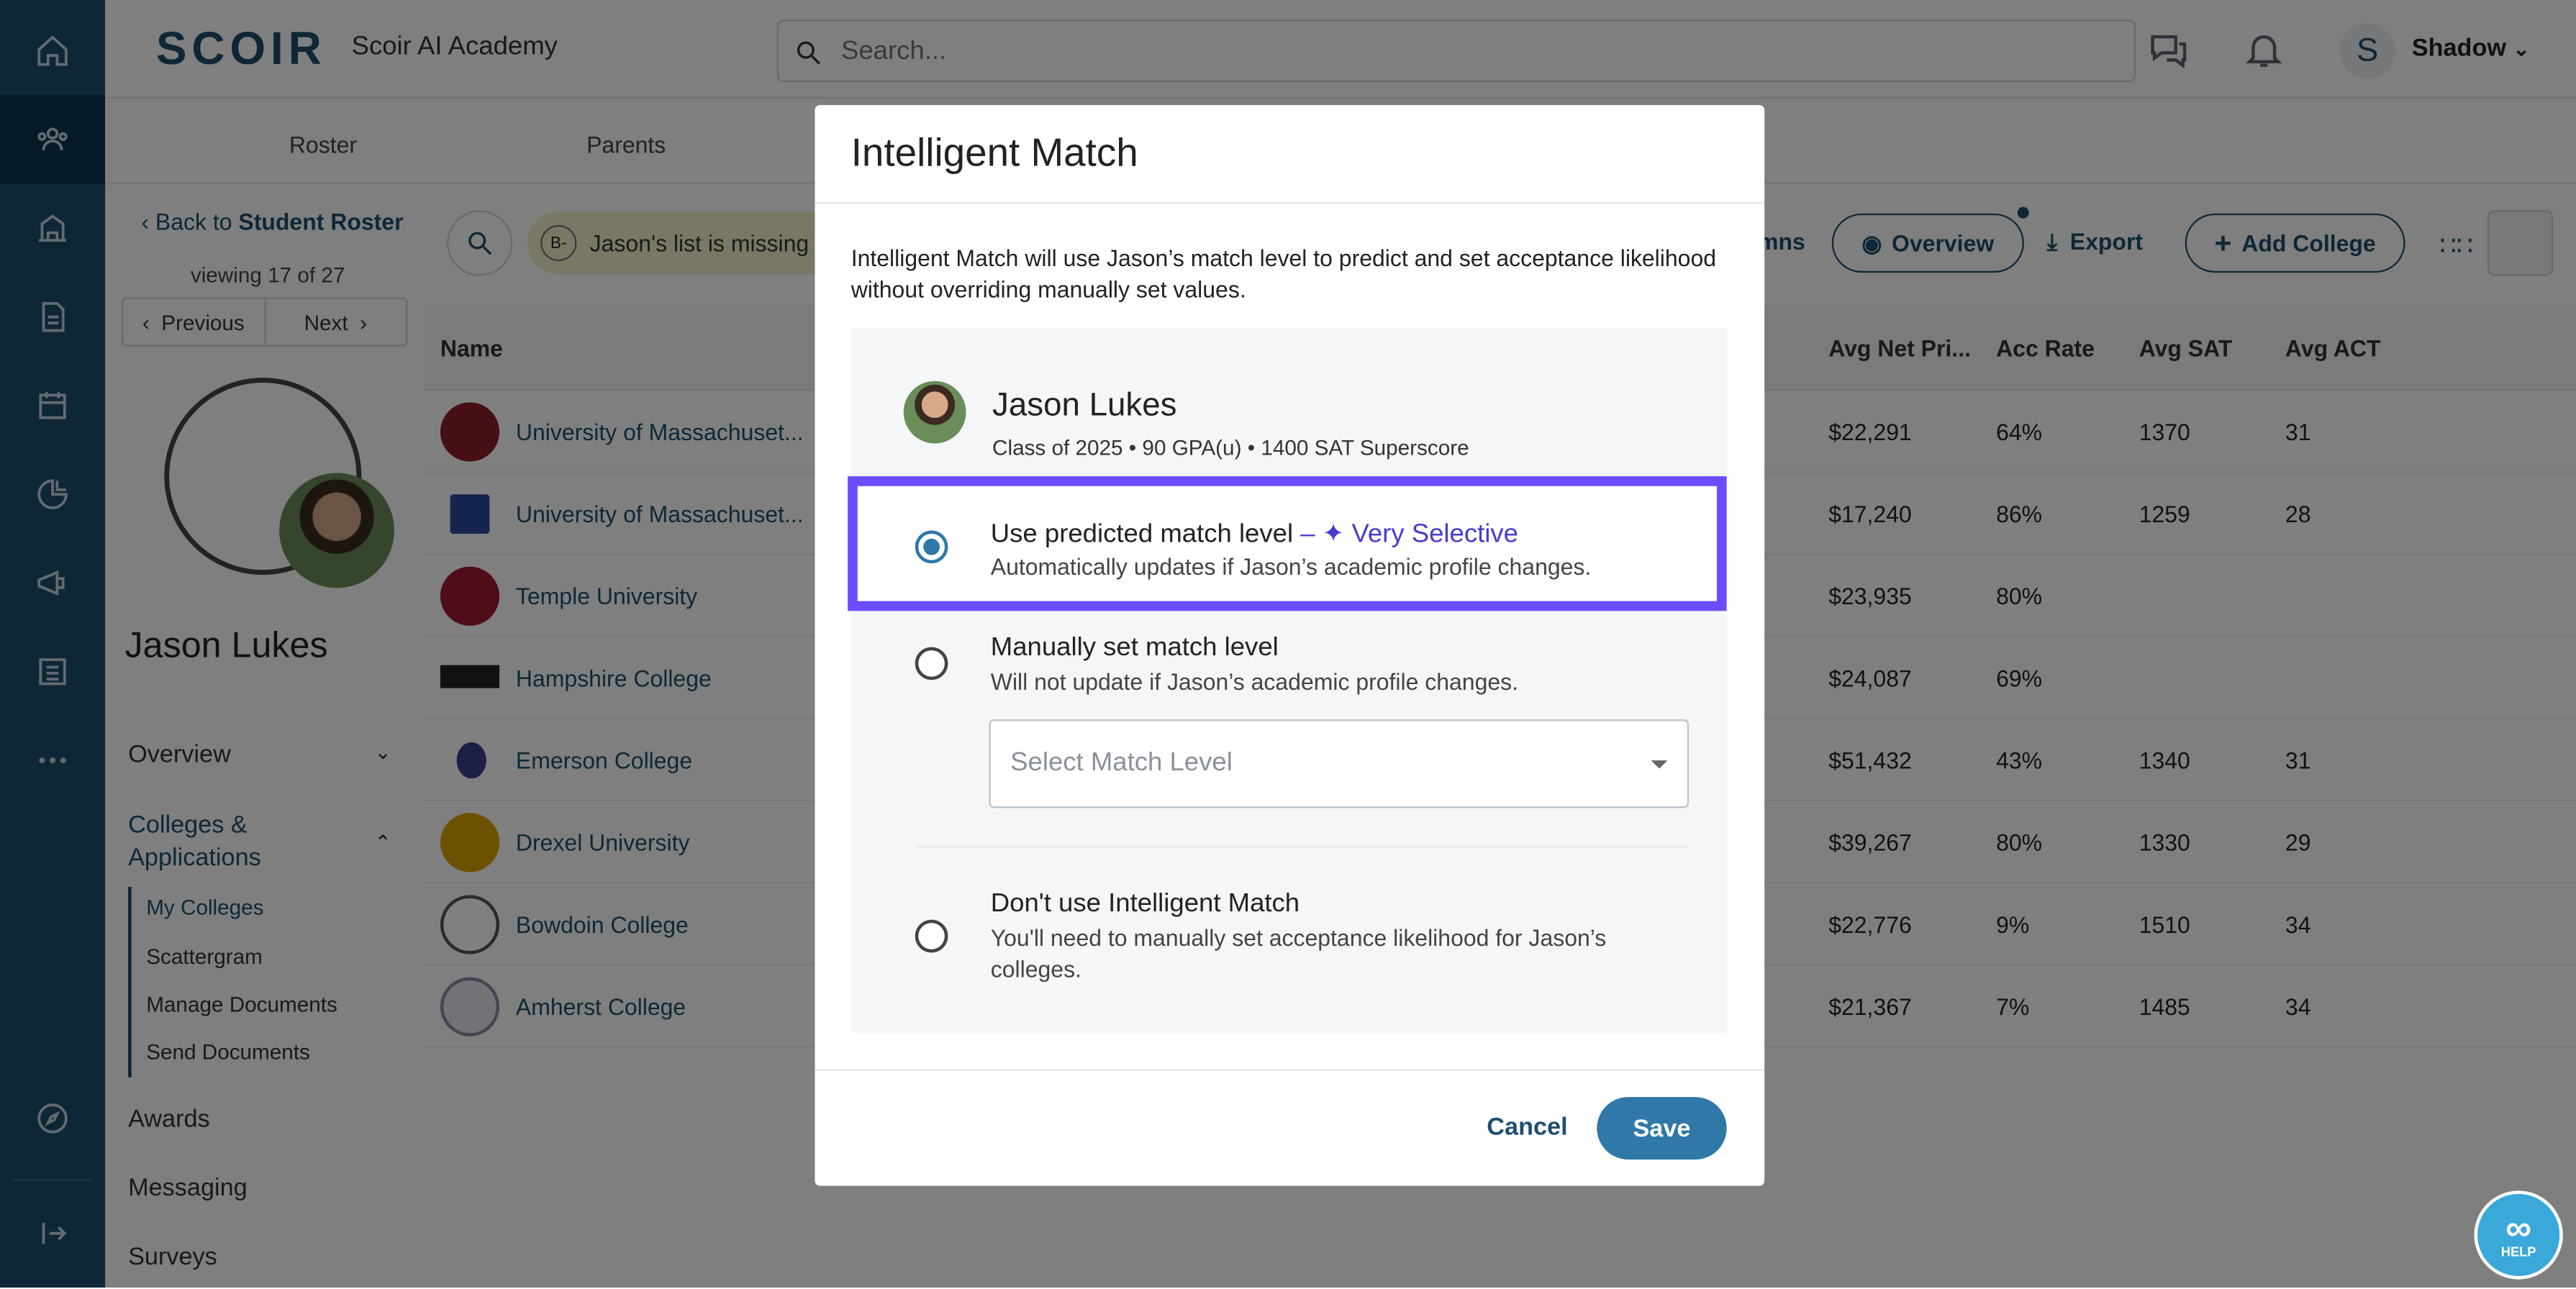 This screenshot has width=2576, height=1289. What do you see at coordinates (1527, 1127) in the screenshot?
I see `cancel-button: Cancel` at bounding box center [1527, 1127].